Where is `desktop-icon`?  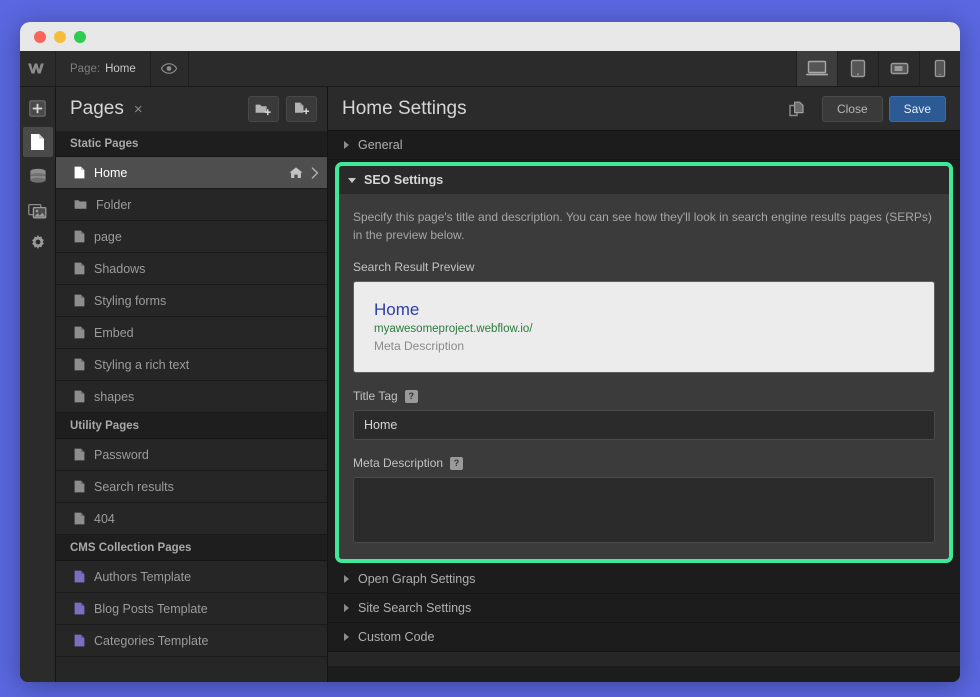
desktop-icon is located at coordinates (817, 68).